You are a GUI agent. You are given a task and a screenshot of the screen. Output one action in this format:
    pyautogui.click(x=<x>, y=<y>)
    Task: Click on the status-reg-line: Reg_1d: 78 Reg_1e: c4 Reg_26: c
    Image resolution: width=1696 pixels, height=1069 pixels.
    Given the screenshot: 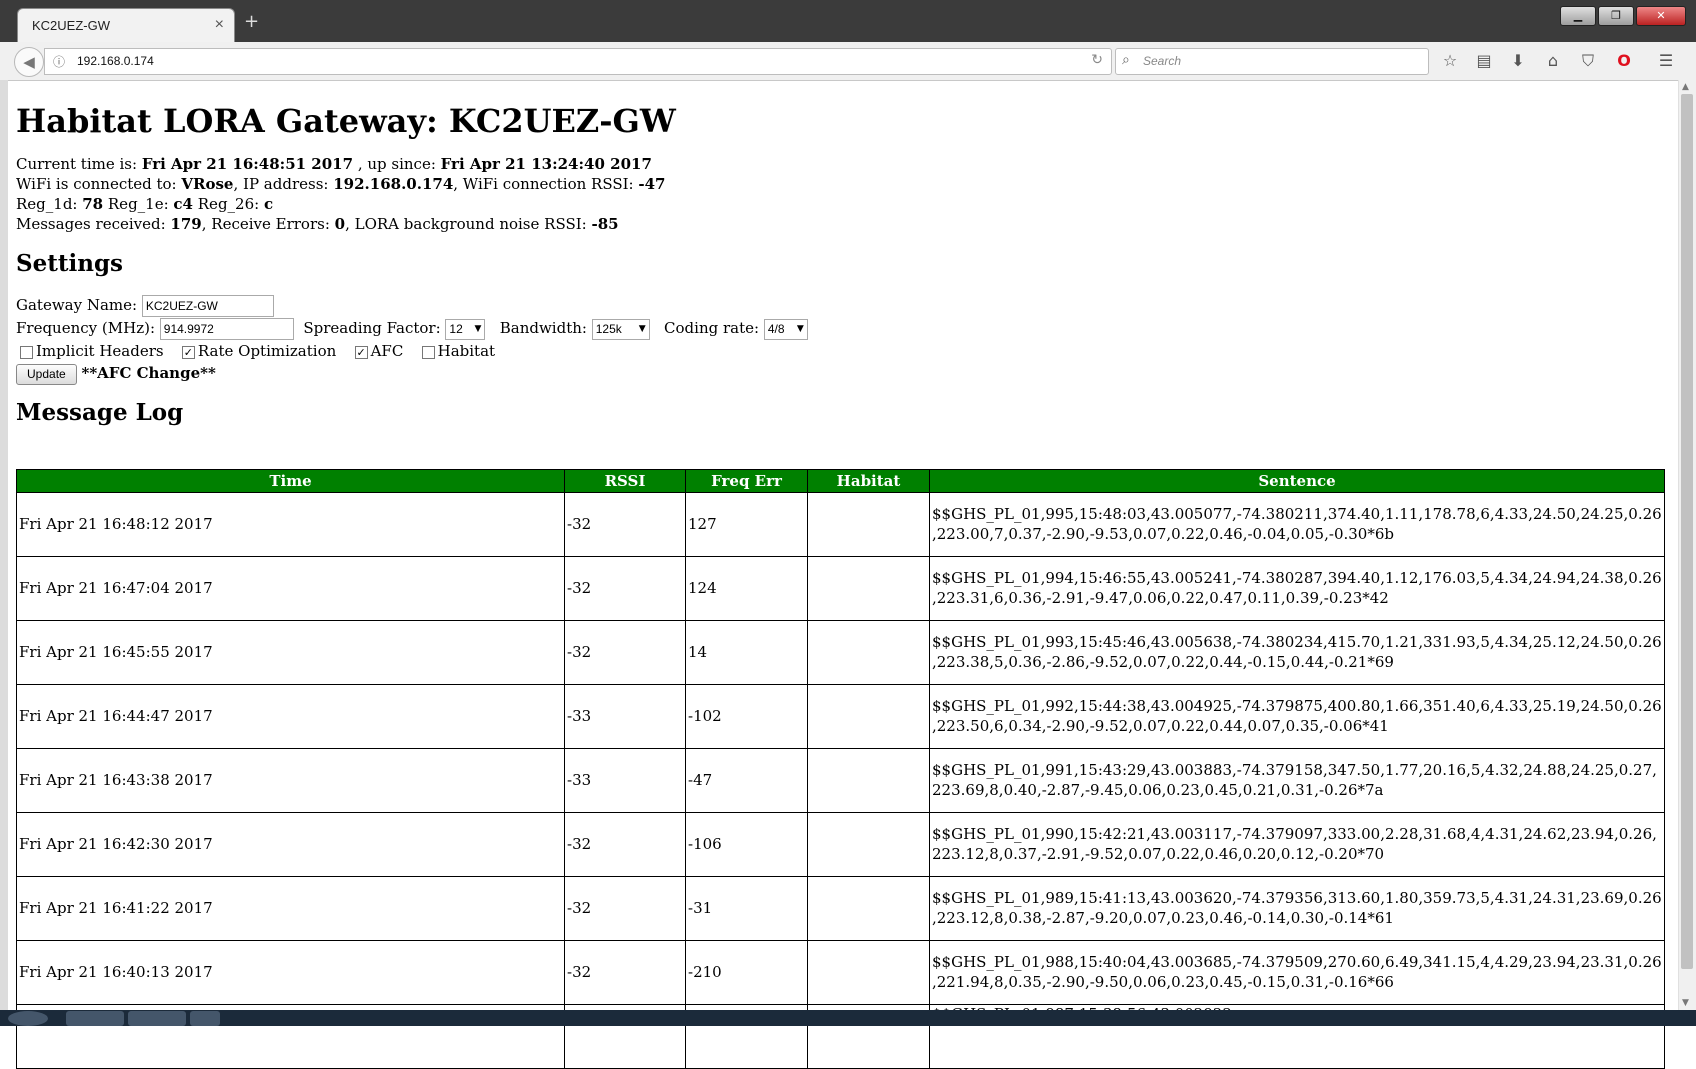 What is the action you would take?
    pyautogui.click(x=840, y=204)
    